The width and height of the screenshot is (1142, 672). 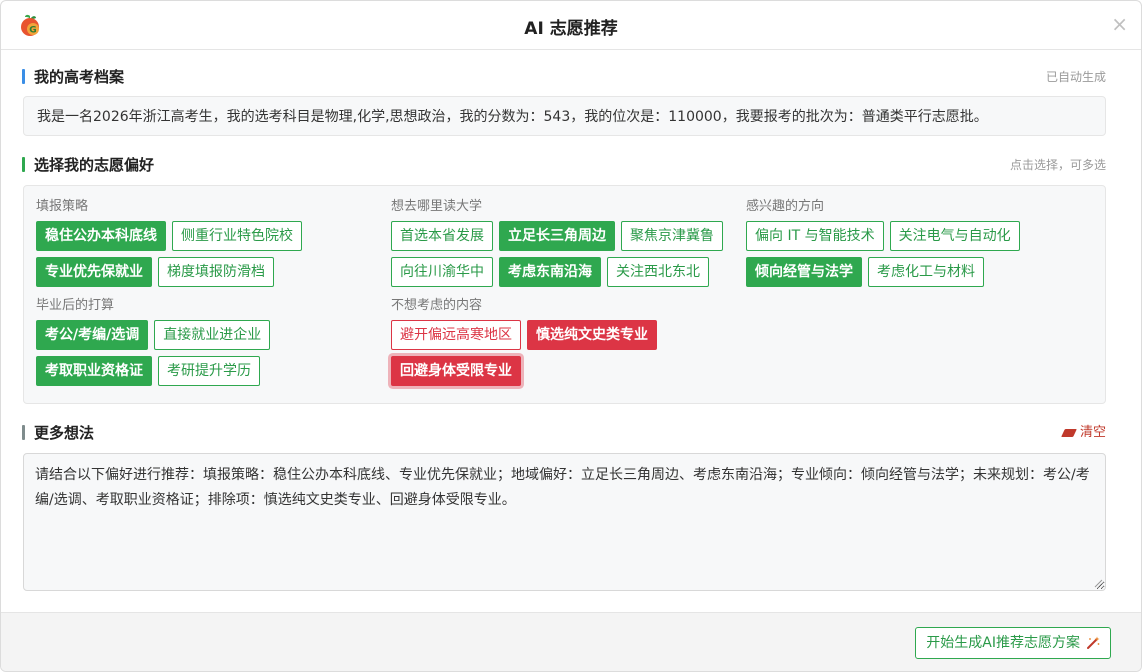 What do you see at coordinates (524, 371) in the screenshot?
I see `chip-row: 回避身体受限专业` at bounding box center [524, 371].